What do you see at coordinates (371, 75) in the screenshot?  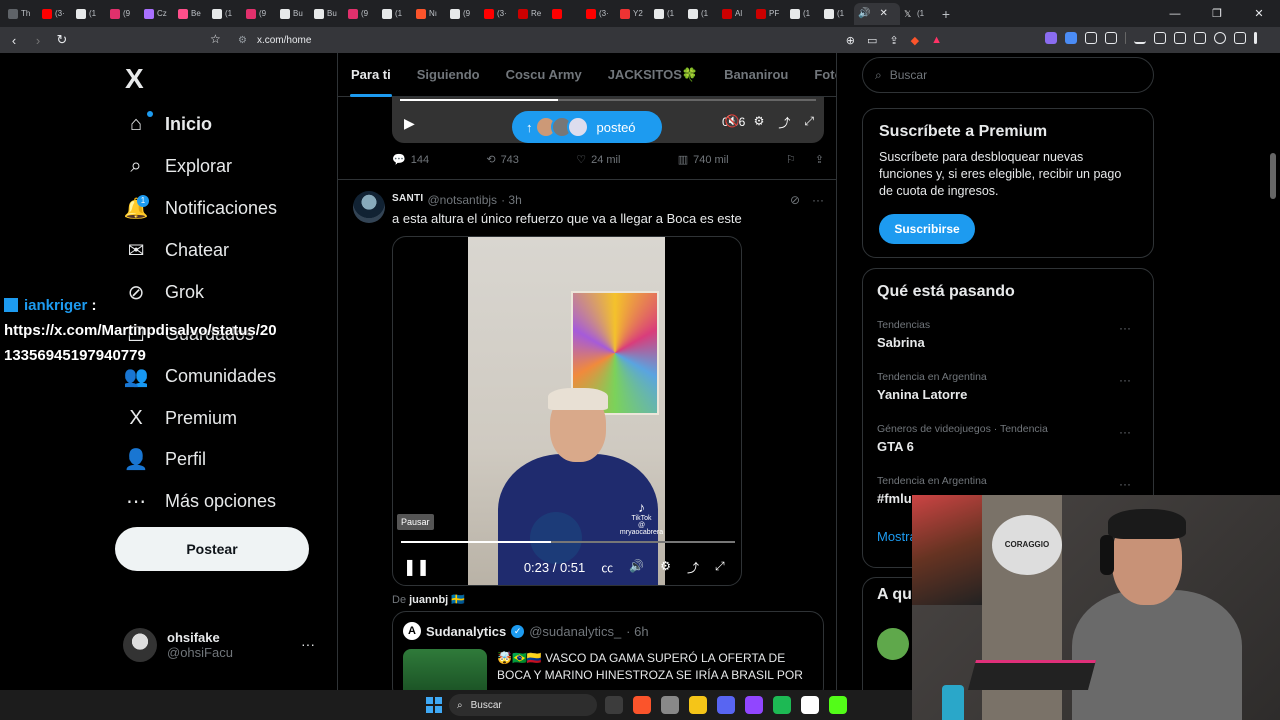 I see `tab-0: Para ti` at bounding box center [371, 75].